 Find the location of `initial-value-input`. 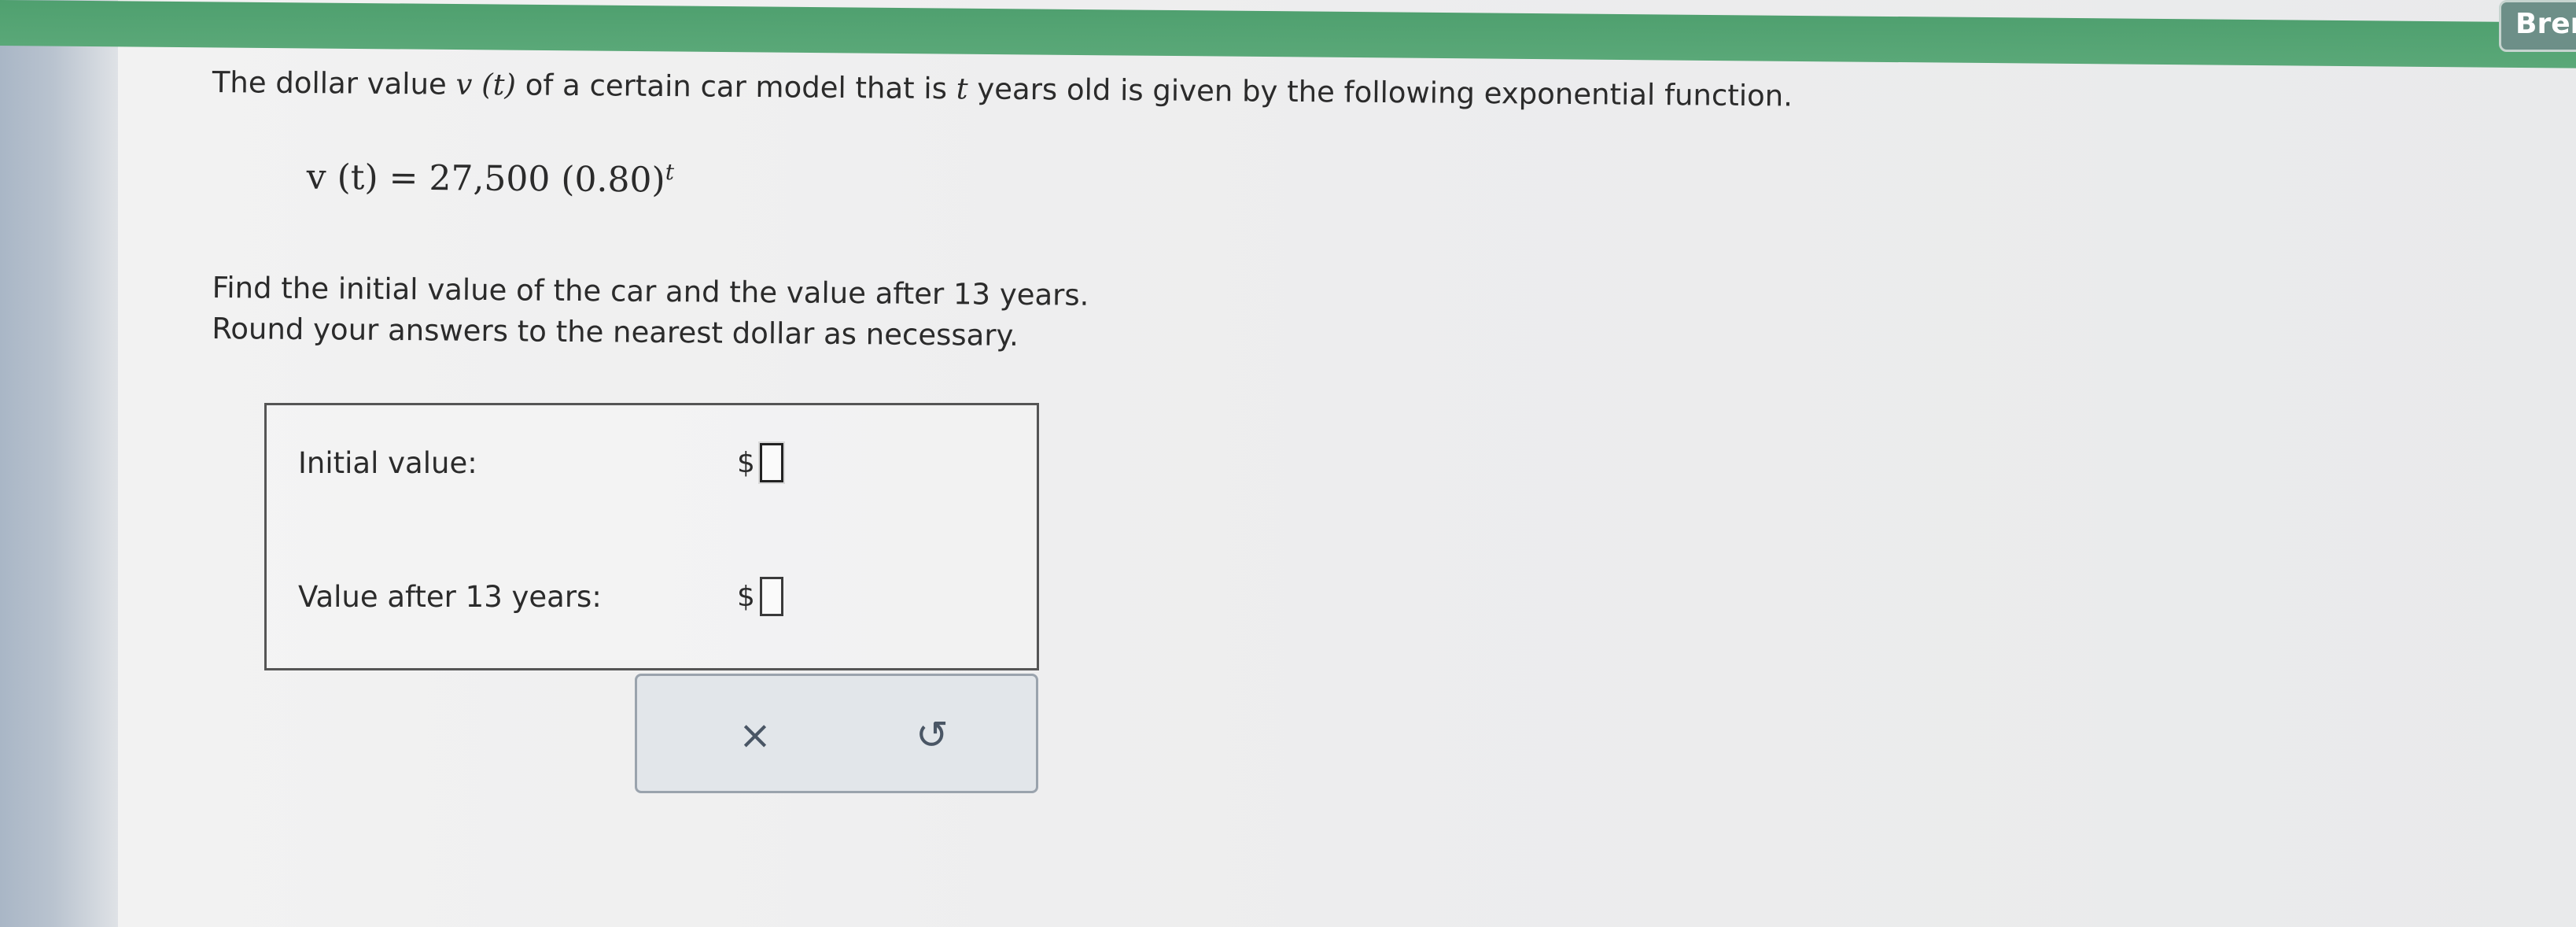

initial-value-input is located at coordinates (771, 463).